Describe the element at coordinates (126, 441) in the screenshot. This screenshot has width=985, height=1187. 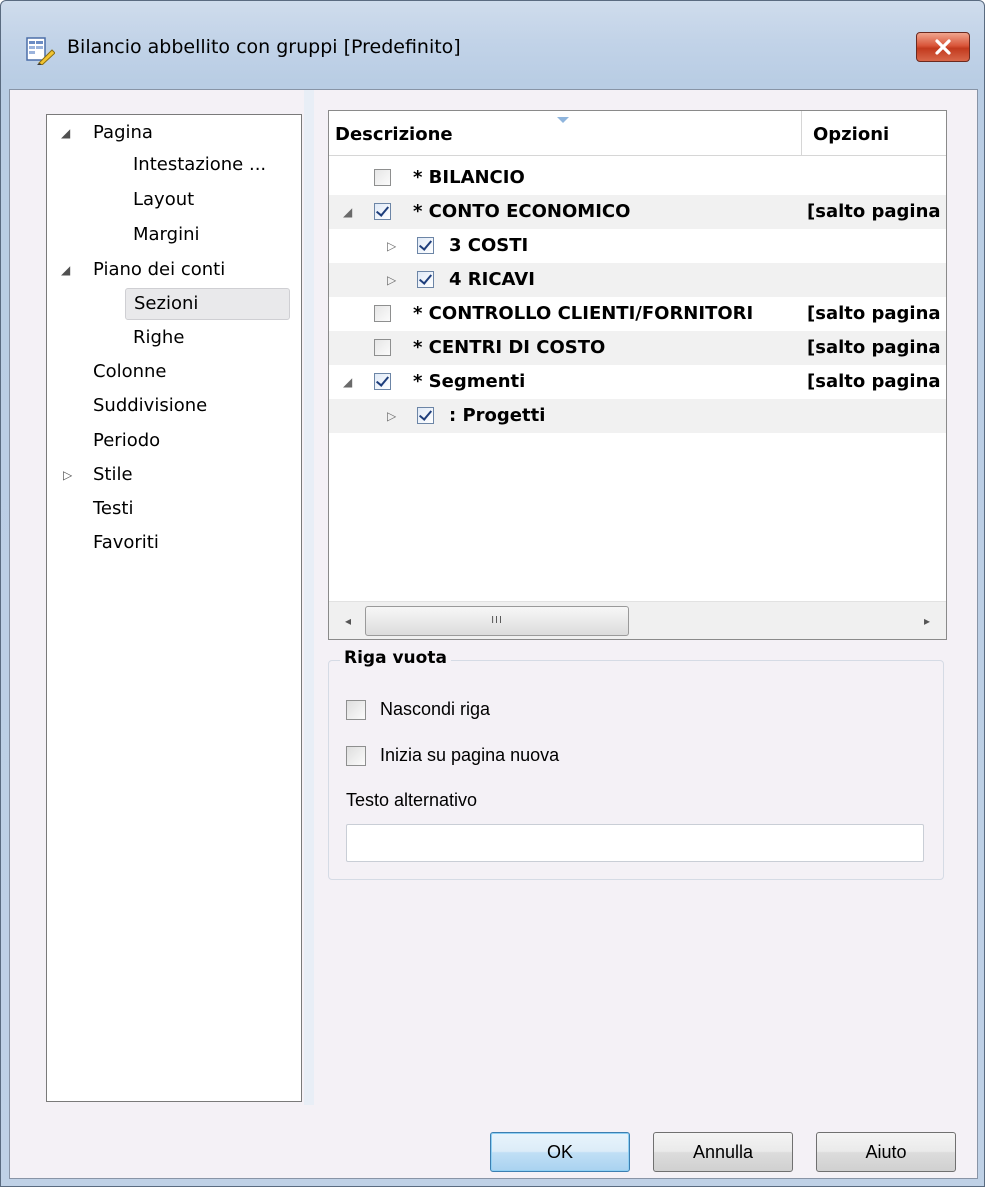
I see `nav-item-periodo: Periodo` at that location.